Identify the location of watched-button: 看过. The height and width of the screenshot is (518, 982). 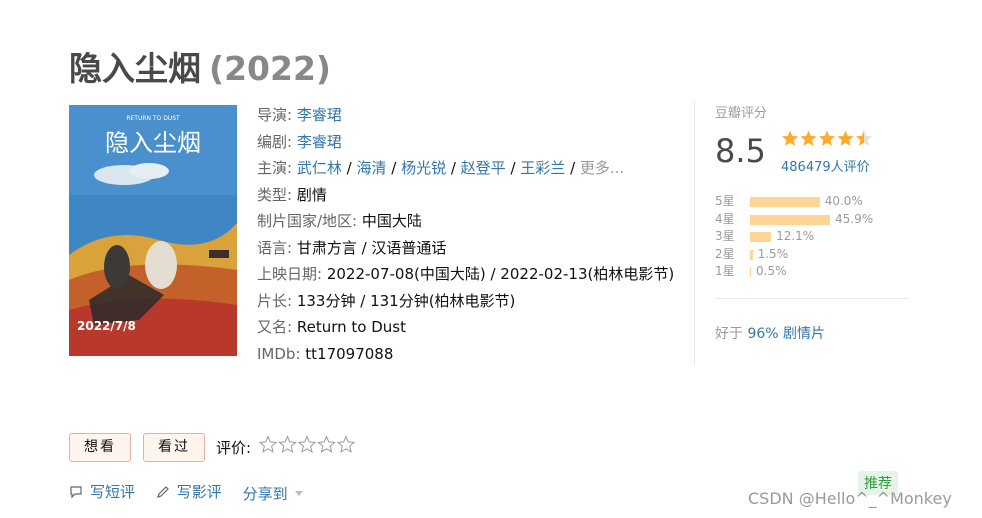
(174, 447).